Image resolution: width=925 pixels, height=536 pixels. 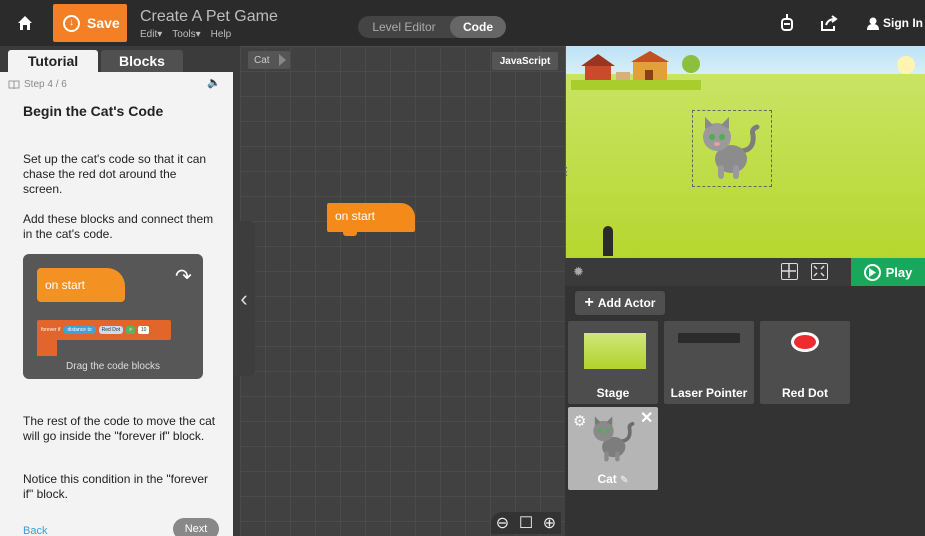 What do you see at coordinates (626, 303) in the screenshot?
I see `add-actor-label: Add Actor` at bounding box center [626, 303].